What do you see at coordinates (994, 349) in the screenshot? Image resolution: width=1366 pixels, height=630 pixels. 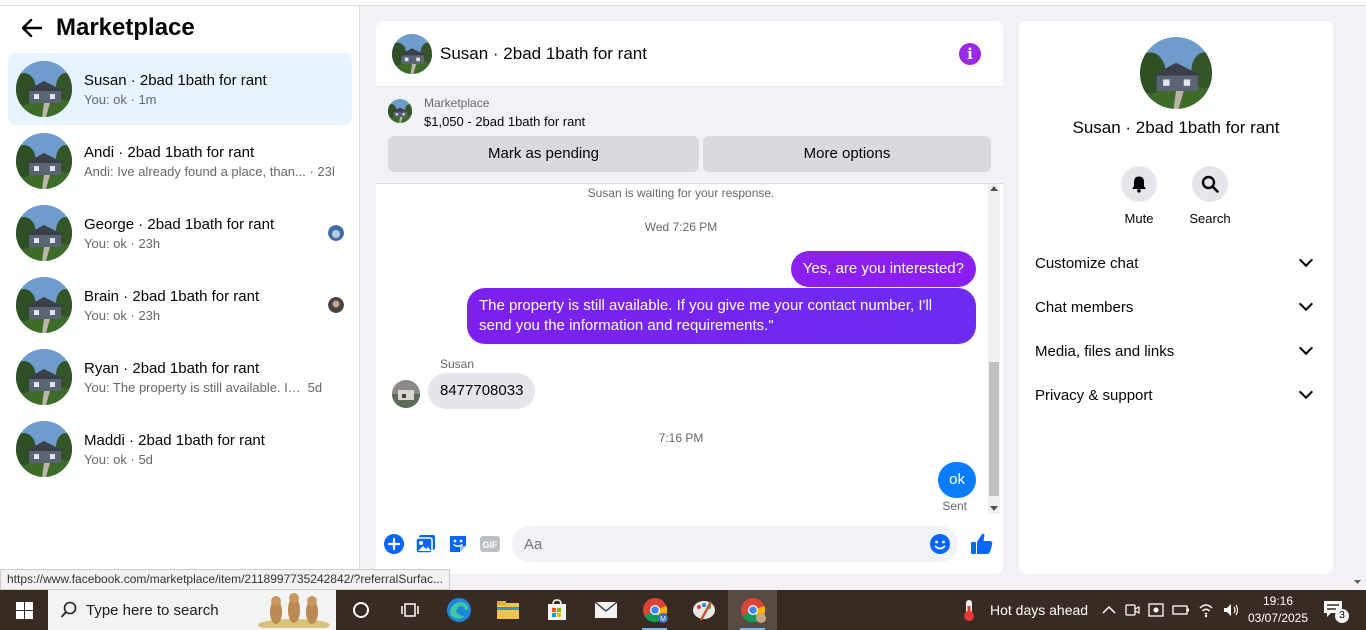 I see `chat-scrollbar` at bounding box center [994, 349].